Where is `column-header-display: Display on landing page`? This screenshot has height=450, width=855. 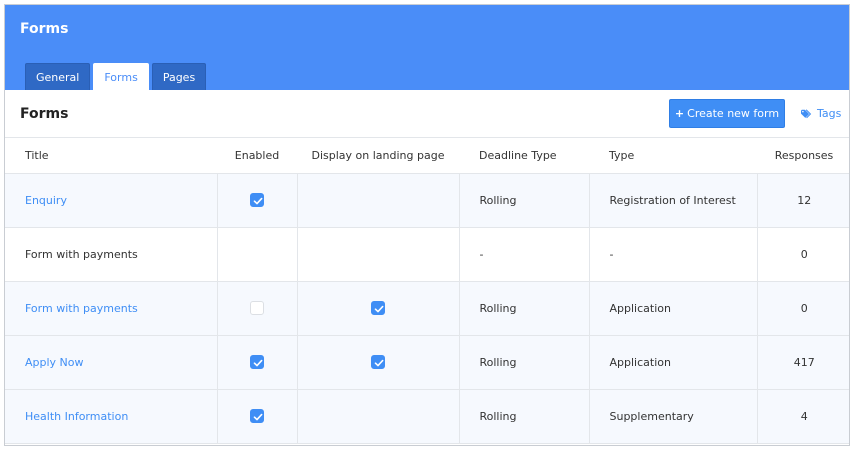 column-header-display: Display on landing page is located at coordinates (378, 156).